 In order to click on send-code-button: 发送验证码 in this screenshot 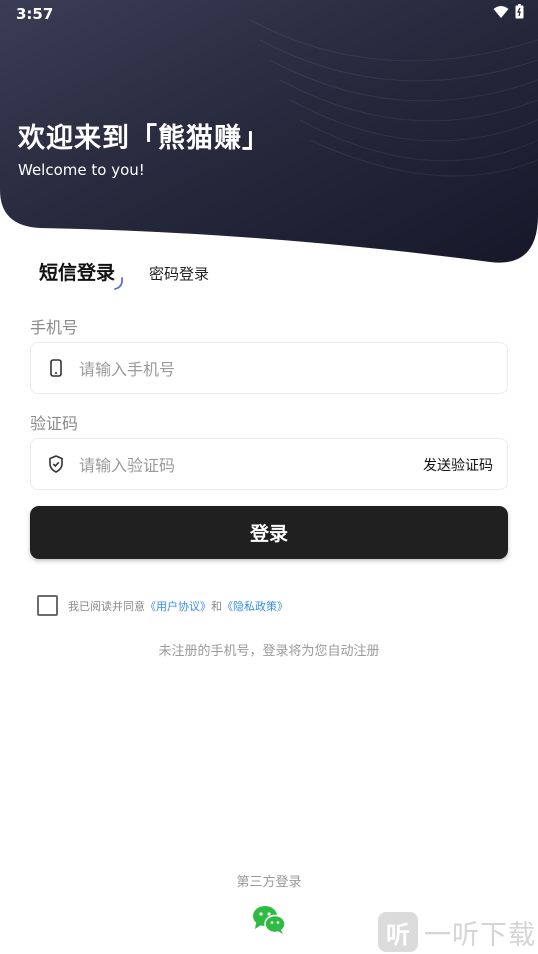, I will do `click(458, 465)`.